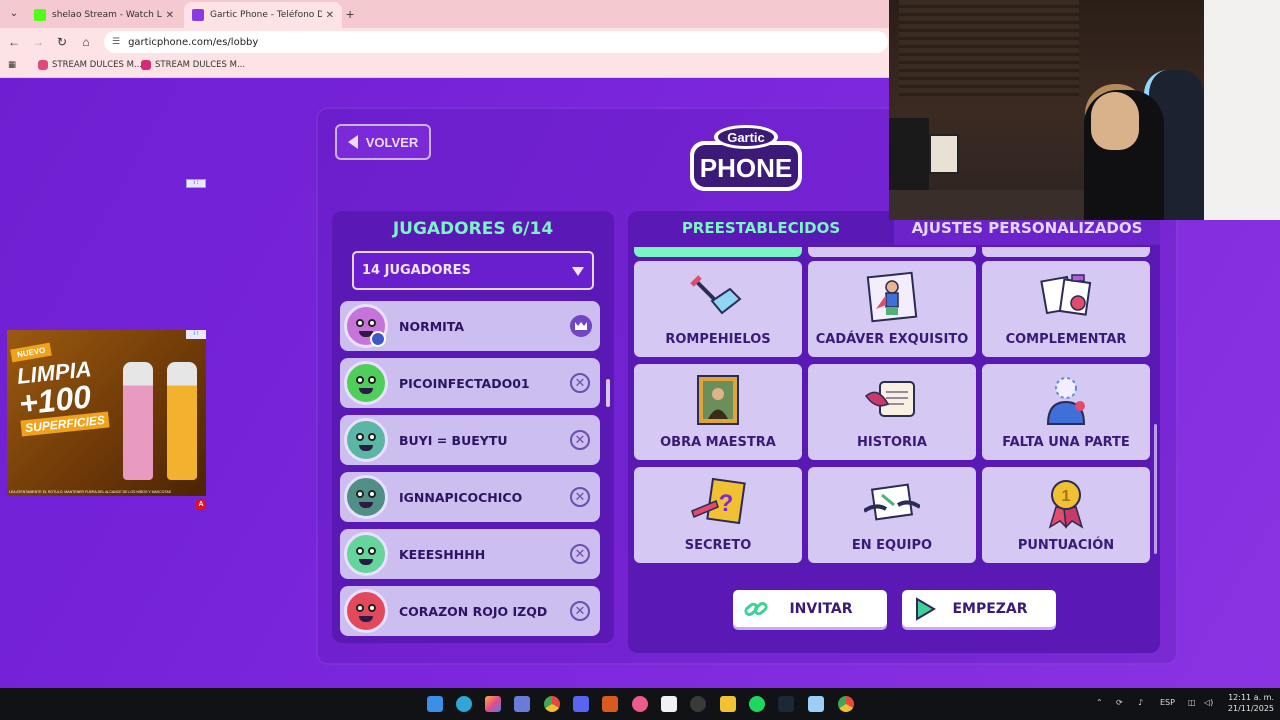  I want to click on mode-name: SECRETO, so click(718, 545).